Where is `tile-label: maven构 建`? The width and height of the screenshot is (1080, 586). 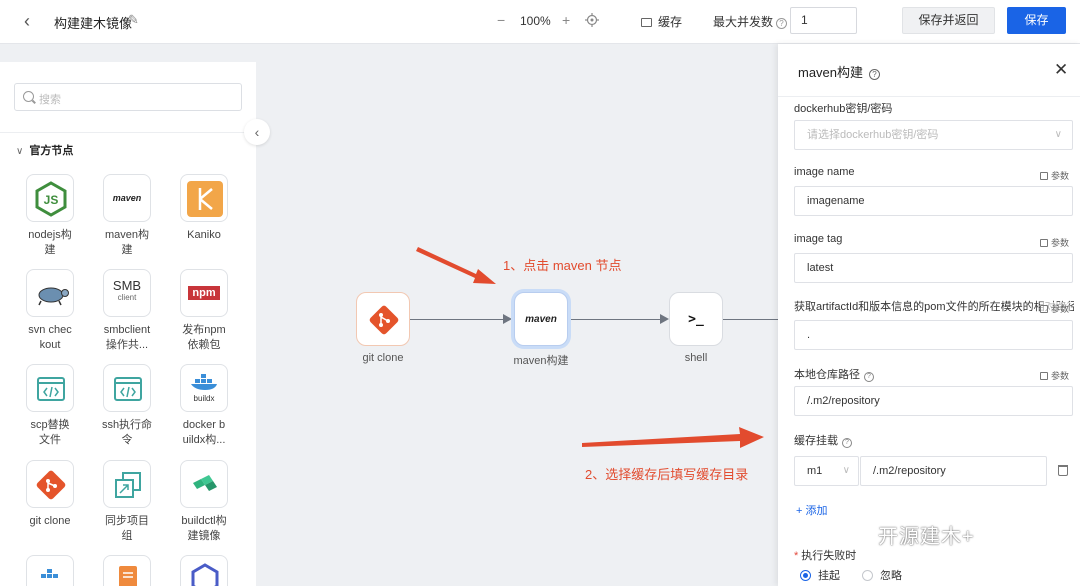 tile-label: maven构 建 is located at coordinates (127, 242).